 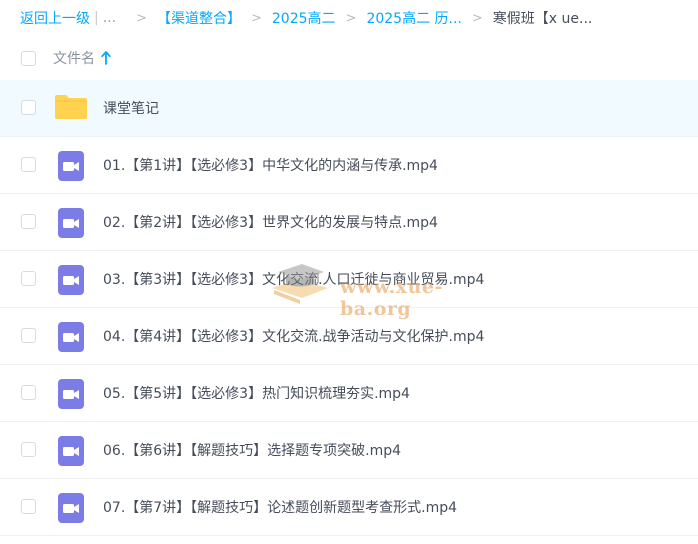 I want to click on file-name: 课堂笔记, so click(x=131, y=108).